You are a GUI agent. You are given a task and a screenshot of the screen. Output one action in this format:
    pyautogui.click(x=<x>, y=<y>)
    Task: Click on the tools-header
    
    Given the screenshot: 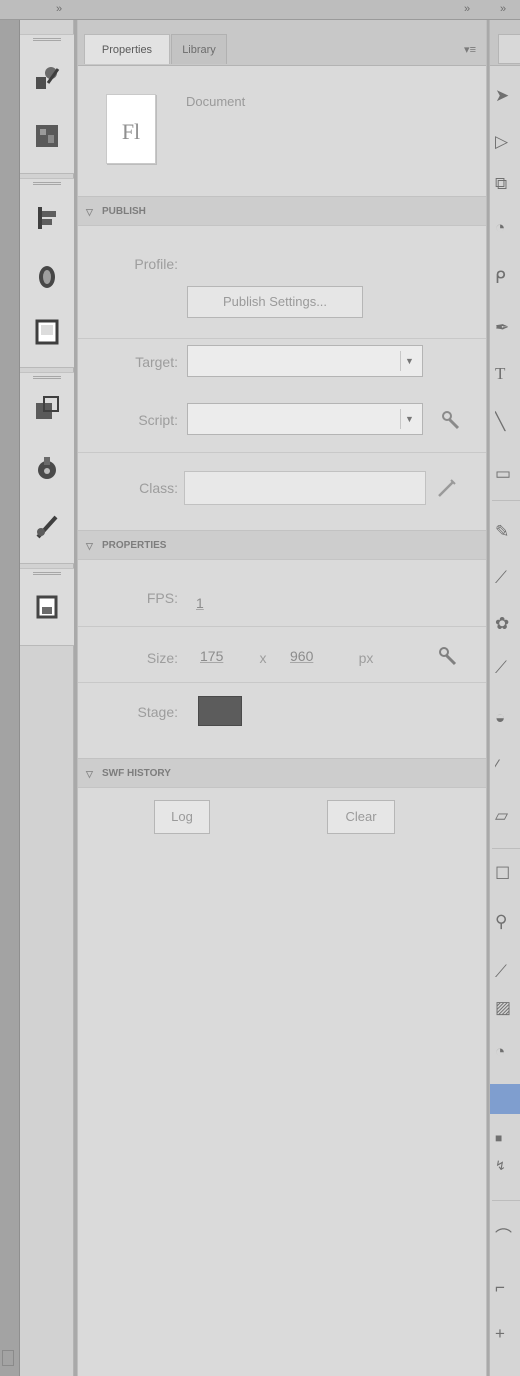 What is the action you would take?
    pyautogui.click(x=505, y=43)
    